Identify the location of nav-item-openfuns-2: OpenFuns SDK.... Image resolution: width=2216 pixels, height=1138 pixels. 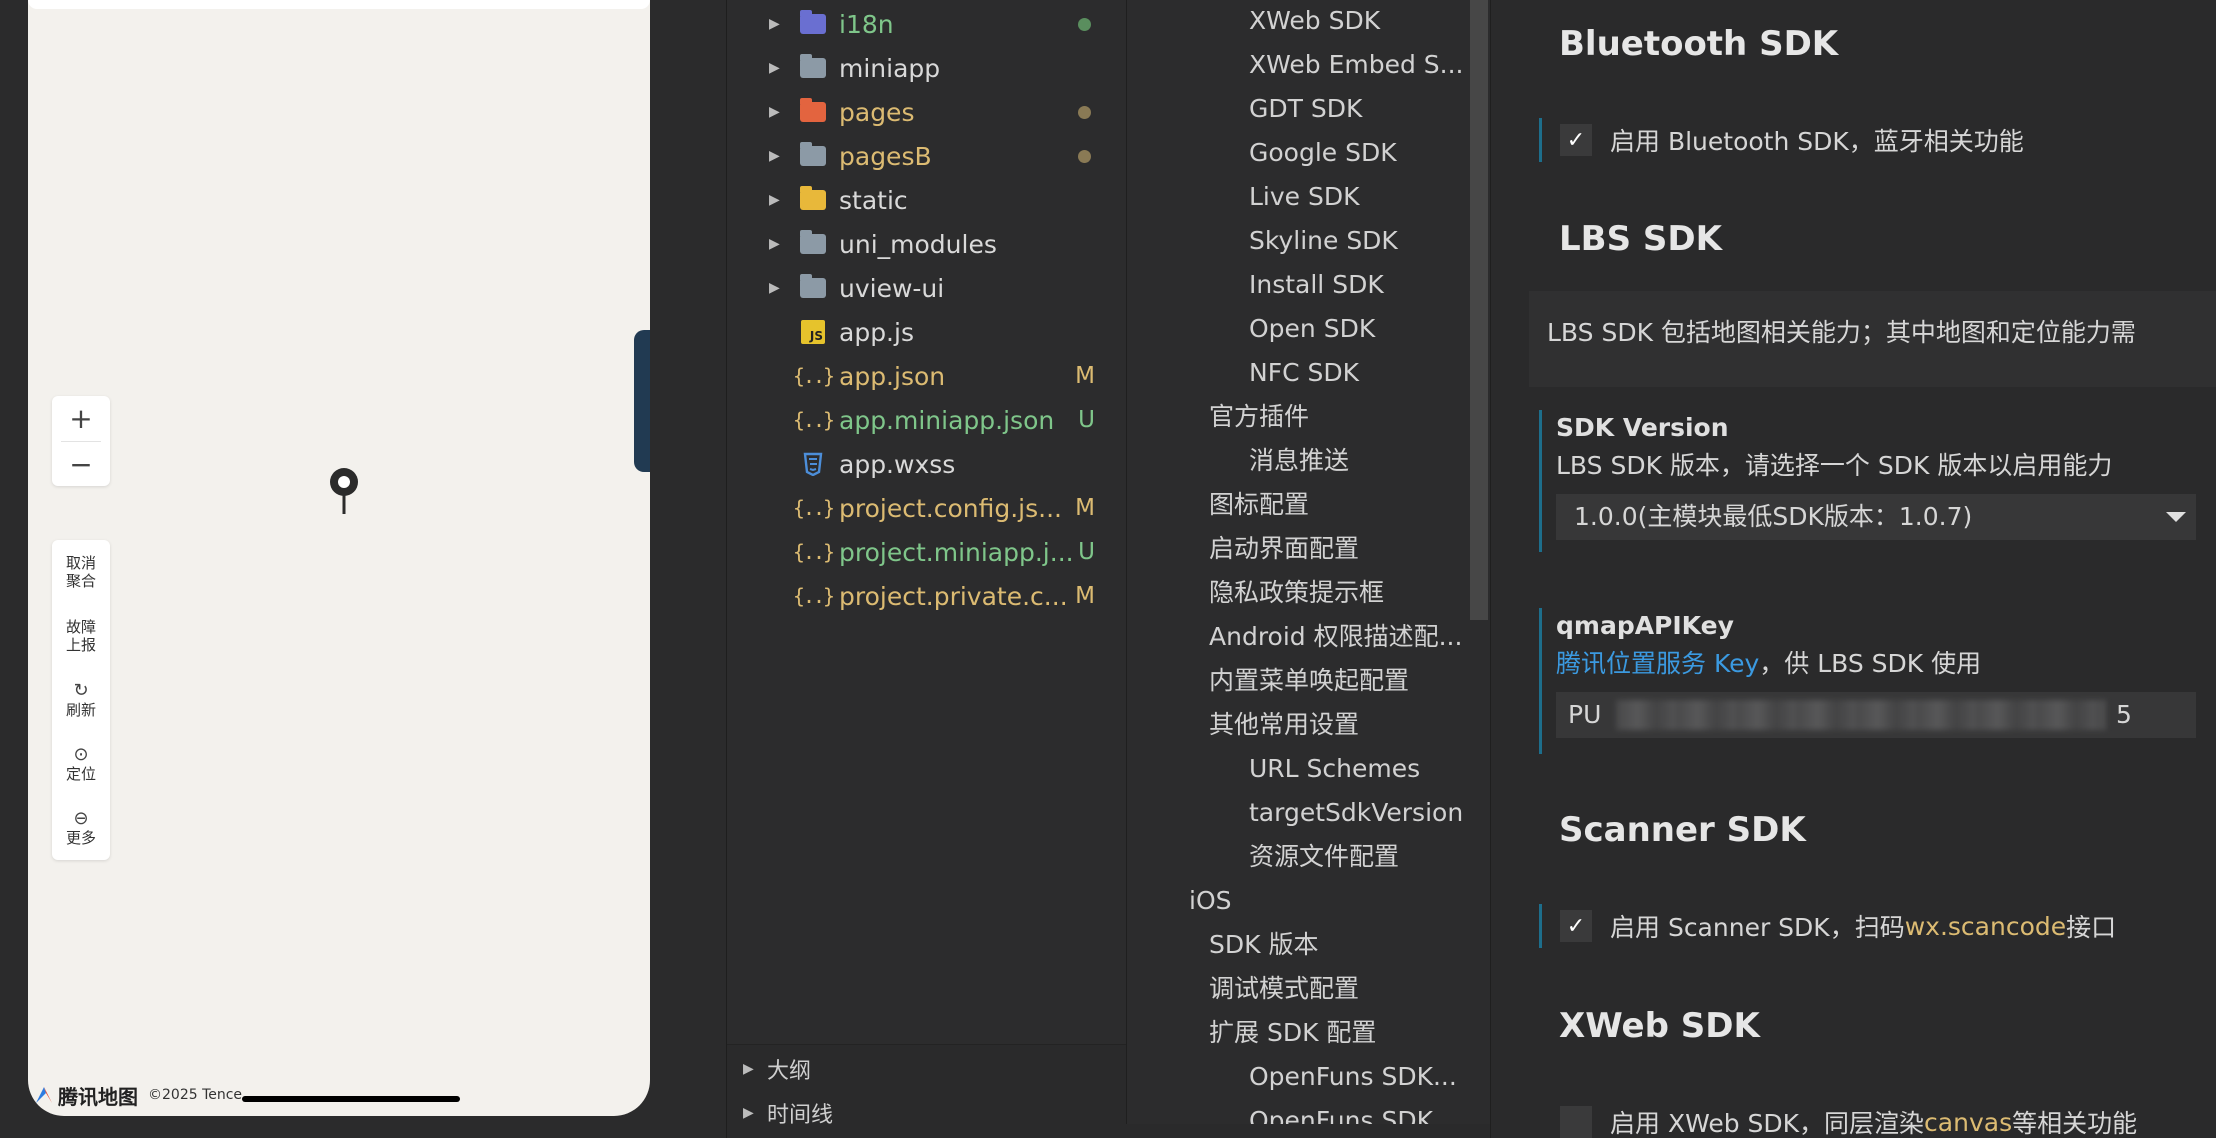
(1353, 1112).